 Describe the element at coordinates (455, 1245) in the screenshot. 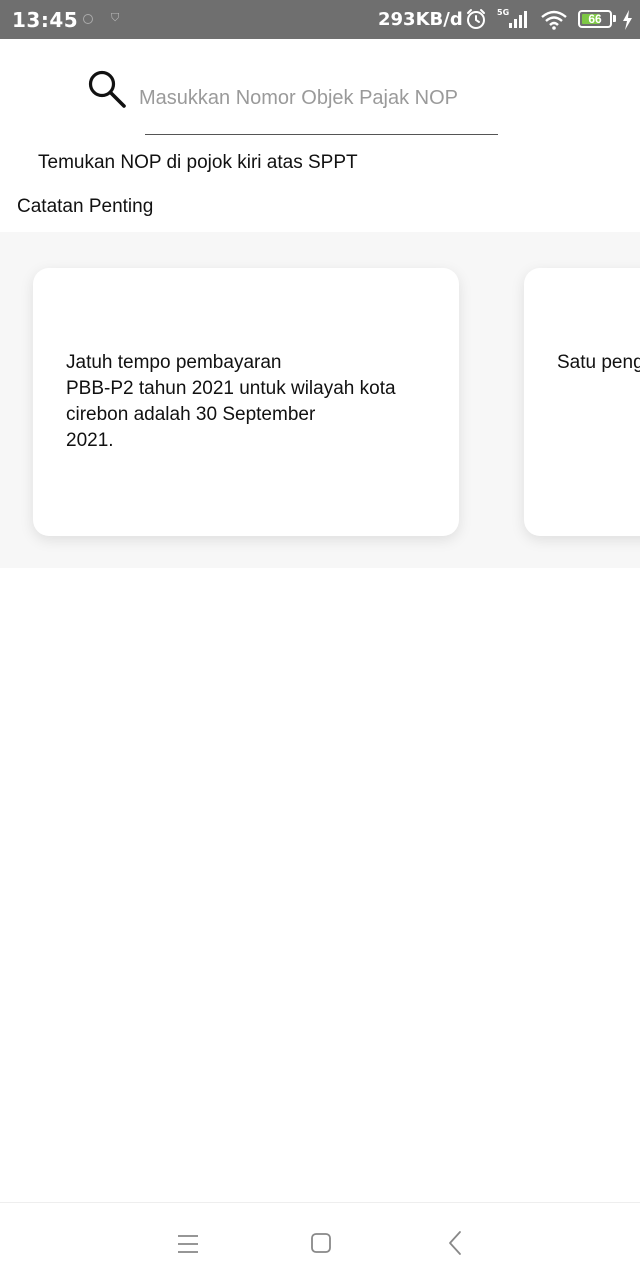

I see `back-icon` at that location.